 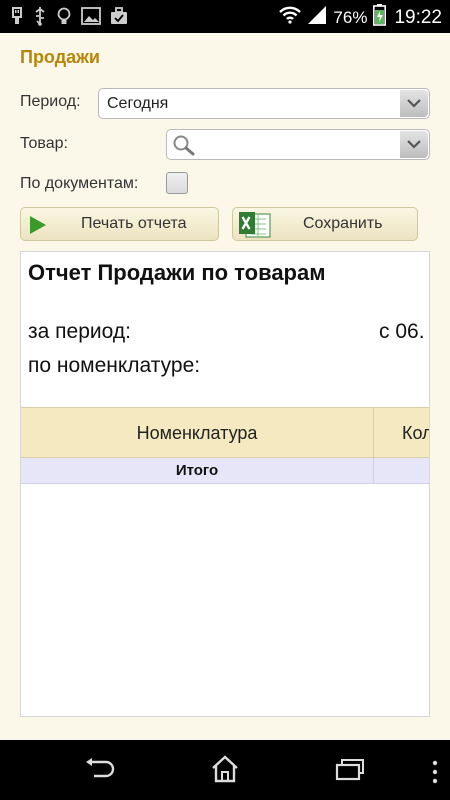 What do you see at coordinates (290, 17) in the screenshot?
I see `wifi-icon` at bounding box center [290, 17].